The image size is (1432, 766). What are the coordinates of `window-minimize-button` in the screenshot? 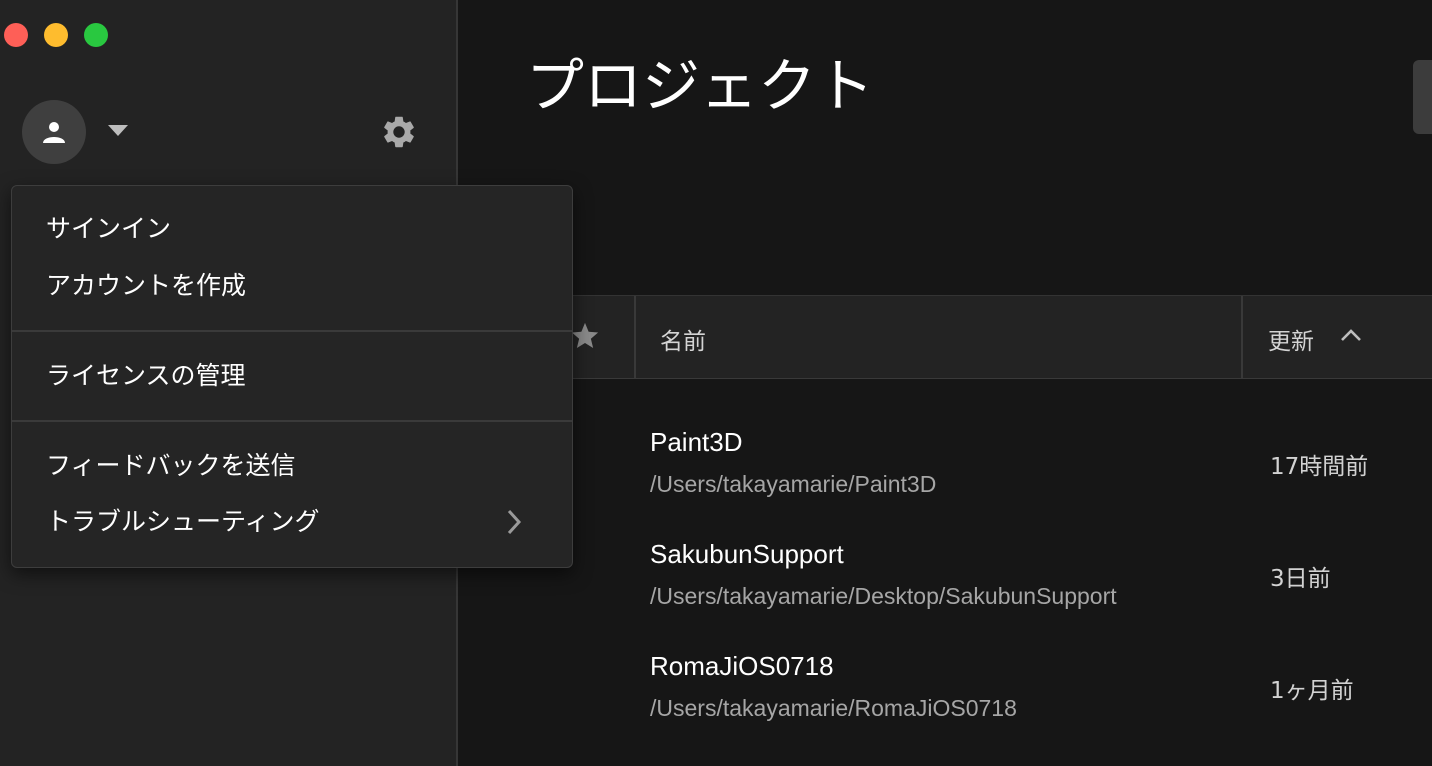 It's located at (56, 35).